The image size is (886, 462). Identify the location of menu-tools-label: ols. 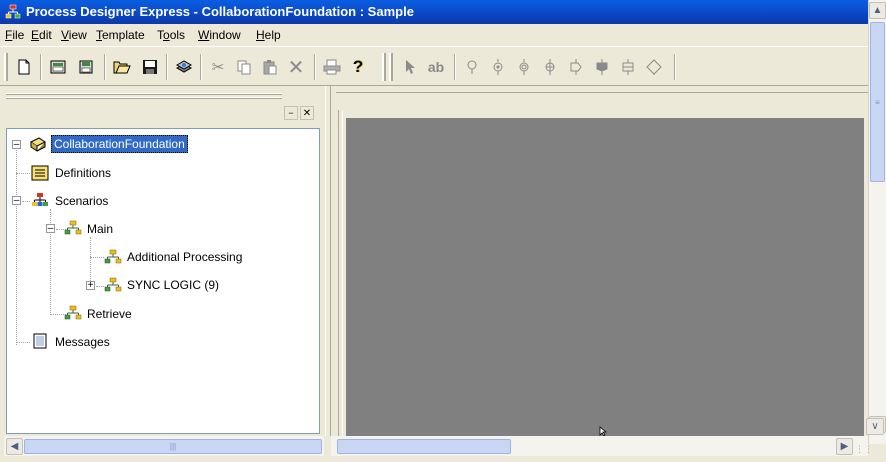
(177, 35).